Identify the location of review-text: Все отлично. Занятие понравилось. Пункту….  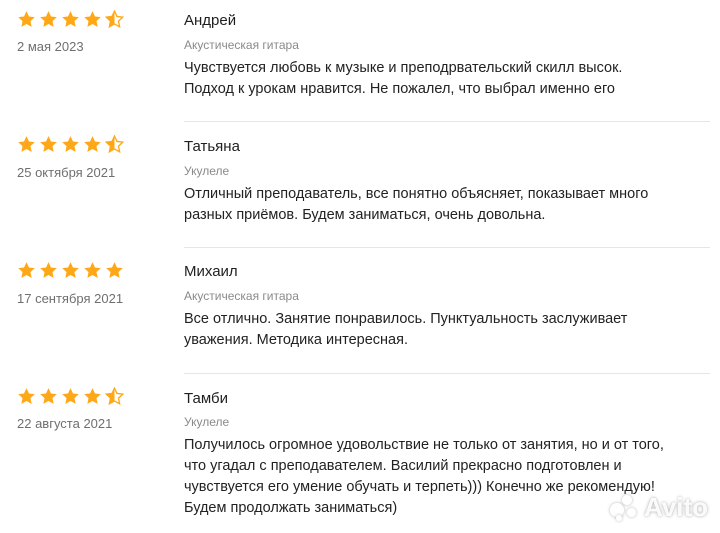
(448, 330).